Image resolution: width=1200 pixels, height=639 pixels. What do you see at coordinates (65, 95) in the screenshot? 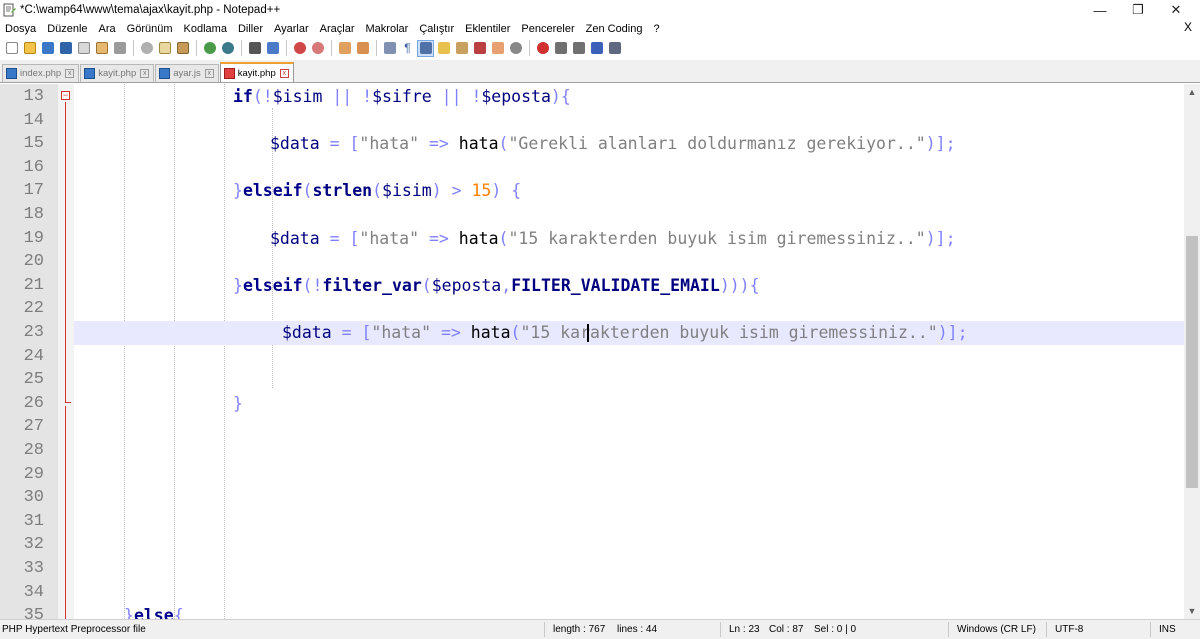
I see `fold-collapse-icon: −` at bounding box center [65, 95].